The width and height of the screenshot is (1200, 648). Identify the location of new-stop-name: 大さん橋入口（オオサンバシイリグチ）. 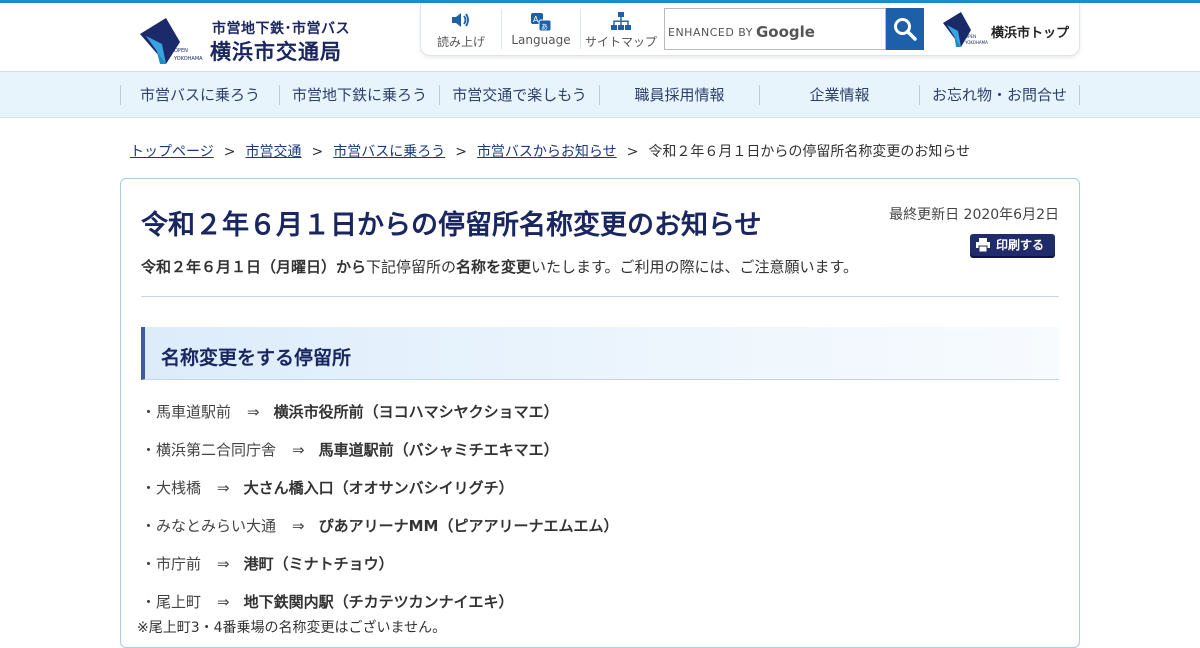
(378, 488).